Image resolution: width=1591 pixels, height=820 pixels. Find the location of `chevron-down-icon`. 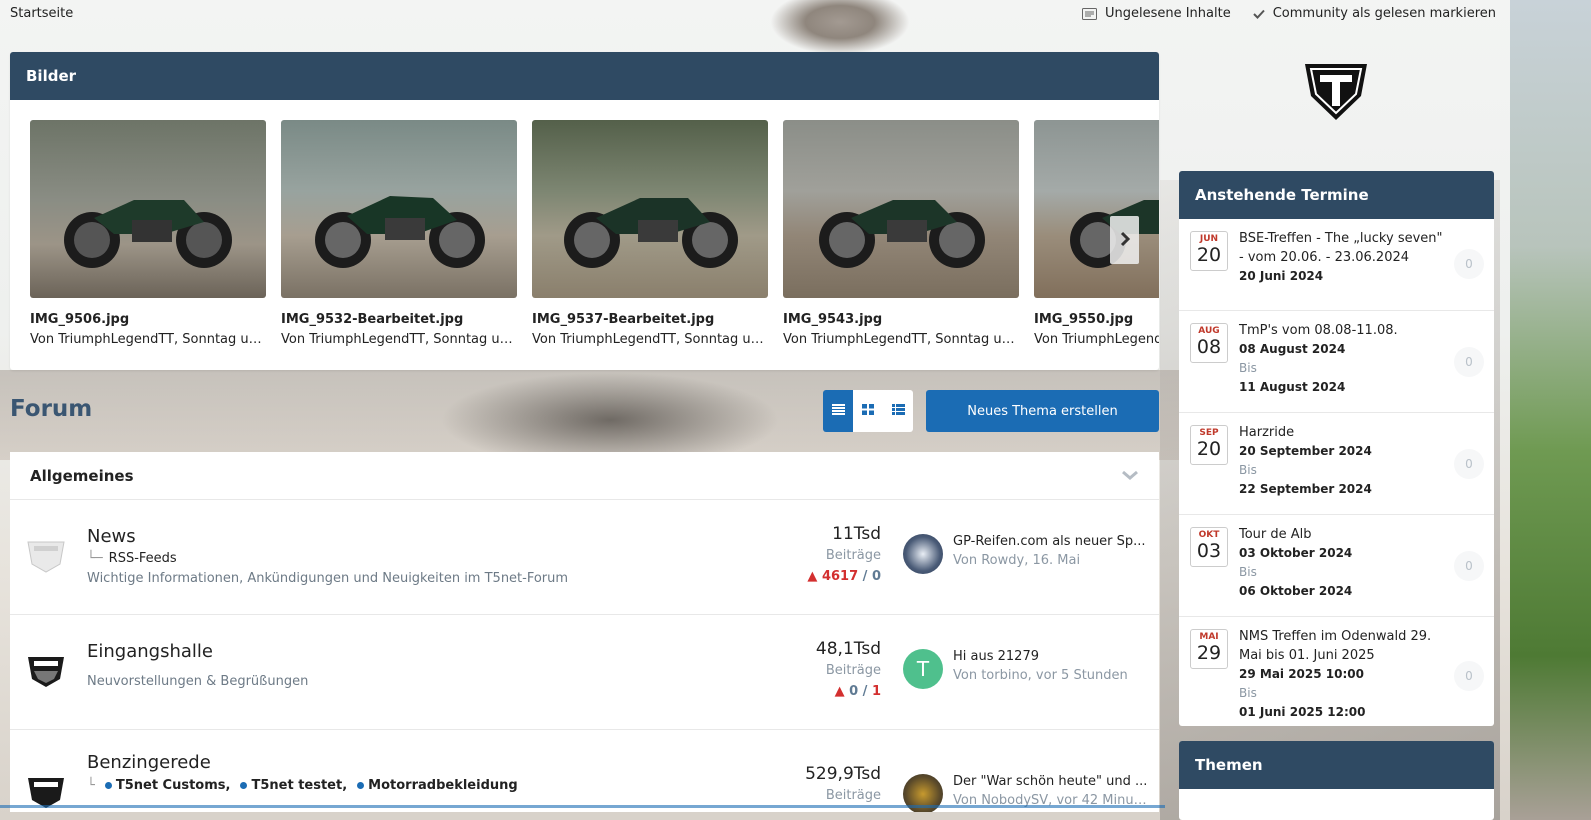

chevron-down-icon is located at coordinates (1130, 475).